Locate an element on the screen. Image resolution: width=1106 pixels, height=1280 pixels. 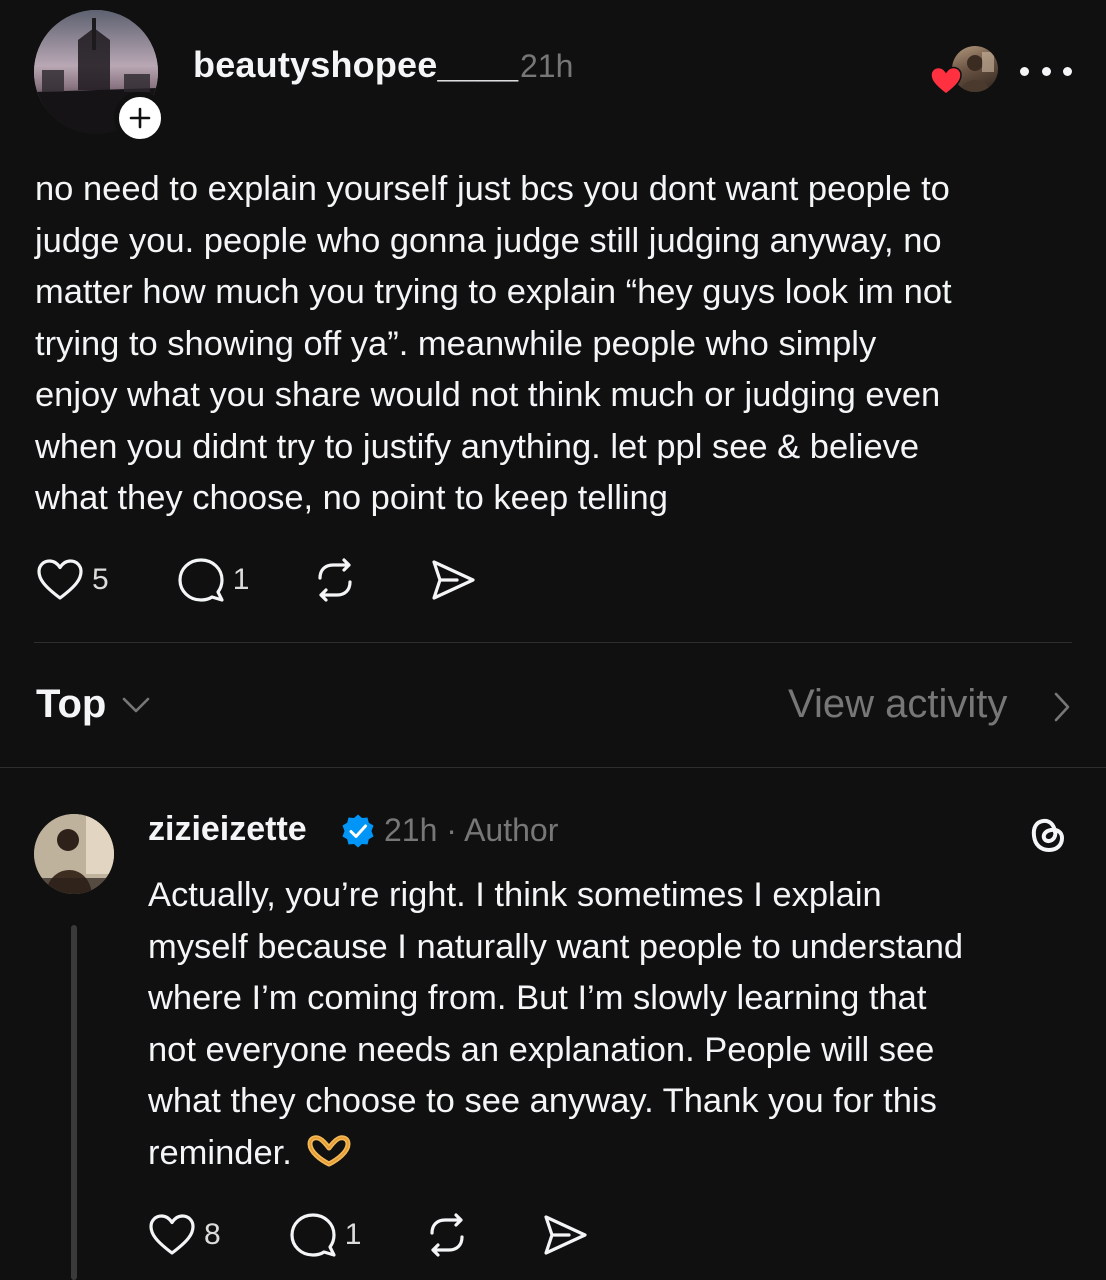
reply-button: 1 is located at coordinates (213, 580).